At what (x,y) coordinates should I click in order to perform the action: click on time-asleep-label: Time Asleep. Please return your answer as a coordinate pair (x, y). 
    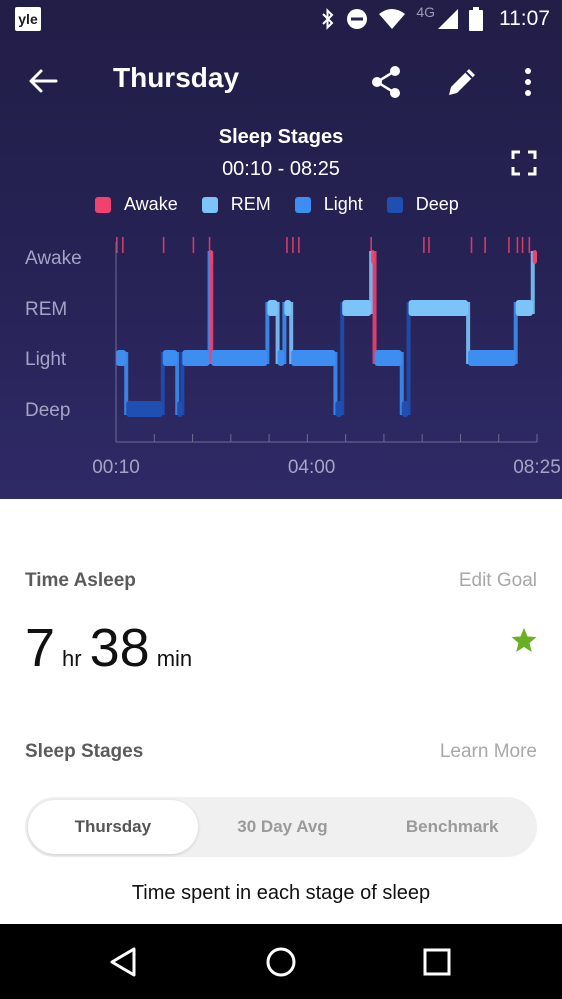
    Looking at the image, I should click on (80, 580).